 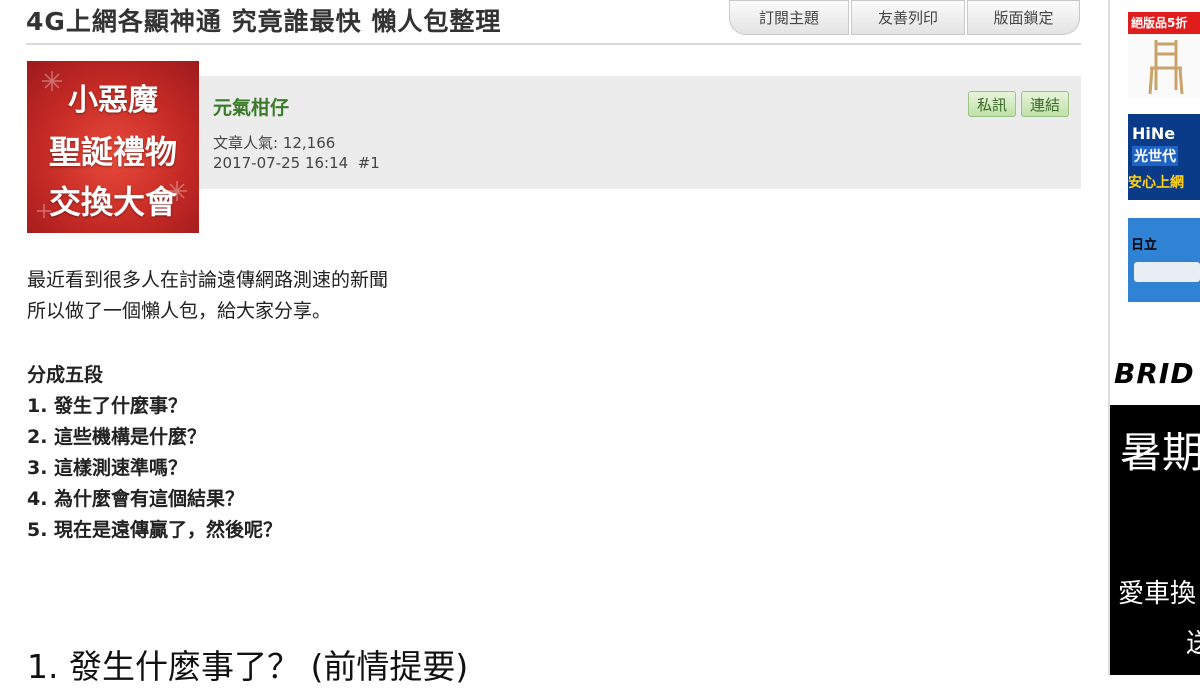 I want to click on ad-brand: BRID, so click(x=1154, y=373).